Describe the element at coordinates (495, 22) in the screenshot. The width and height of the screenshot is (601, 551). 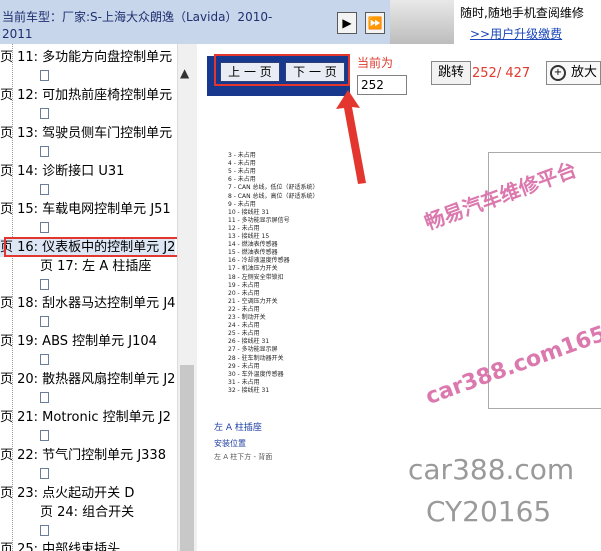
I see `ad-banner: 随时,随地手机查阅维修 >>用户升级缴费` at that location.